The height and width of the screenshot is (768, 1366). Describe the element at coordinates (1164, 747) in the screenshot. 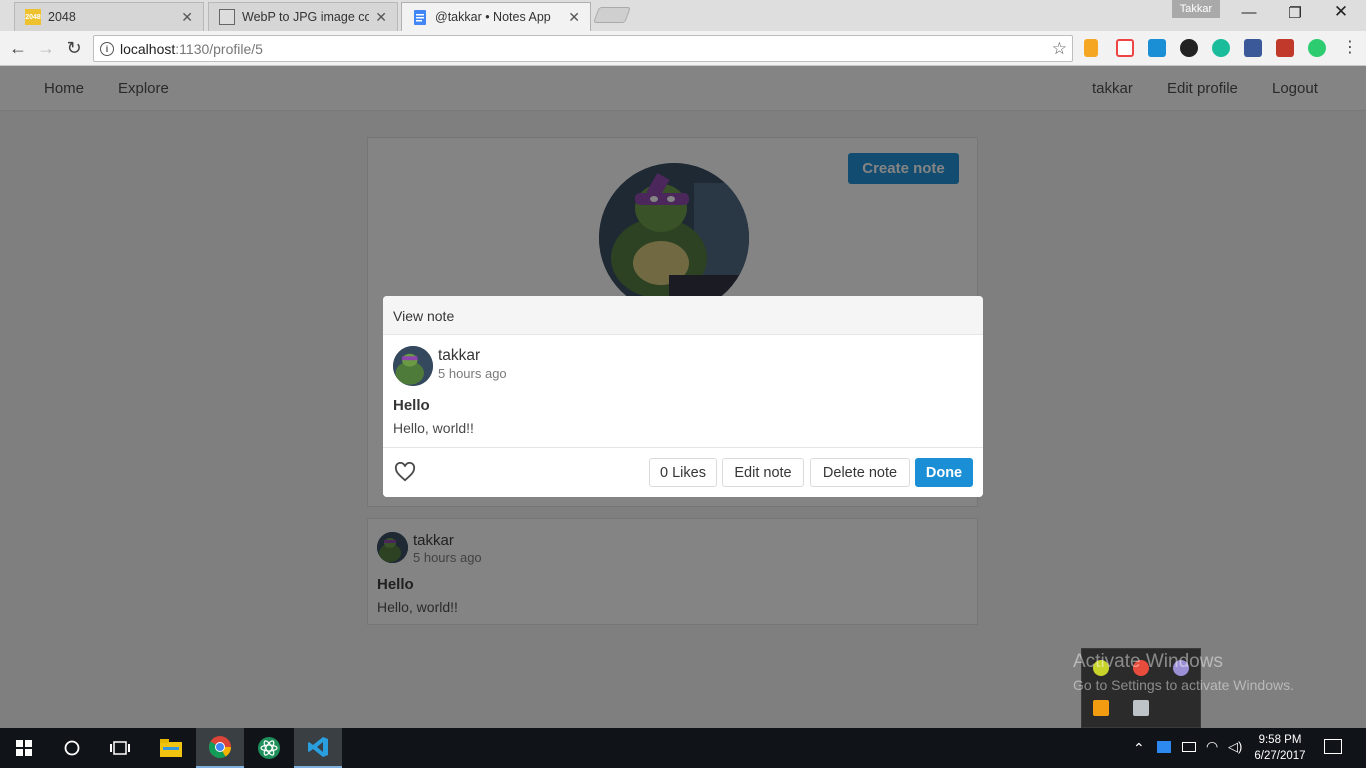

I see `dropbox-icon` at that location.